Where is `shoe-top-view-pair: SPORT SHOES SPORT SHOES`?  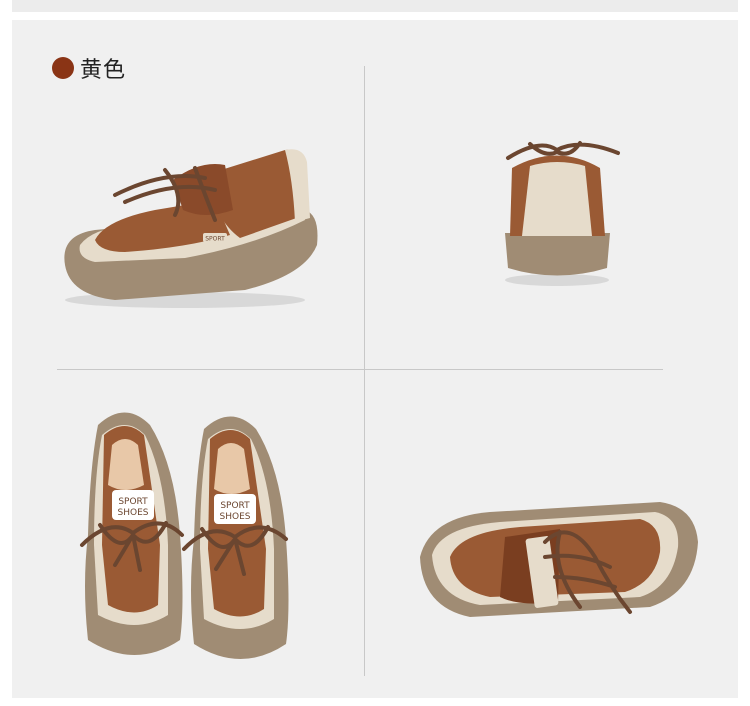
shoe-top-view-pair: SPORT SHOES SPORT SHOES is located at coordinates (184, 535).